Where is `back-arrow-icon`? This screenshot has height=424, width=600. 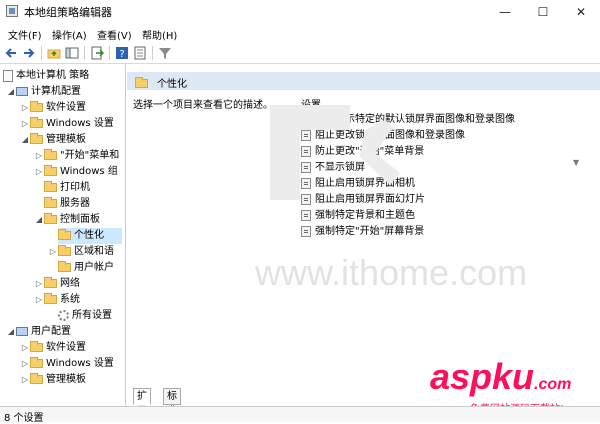
back-arrow-icon is located at coordinates (11, 53).